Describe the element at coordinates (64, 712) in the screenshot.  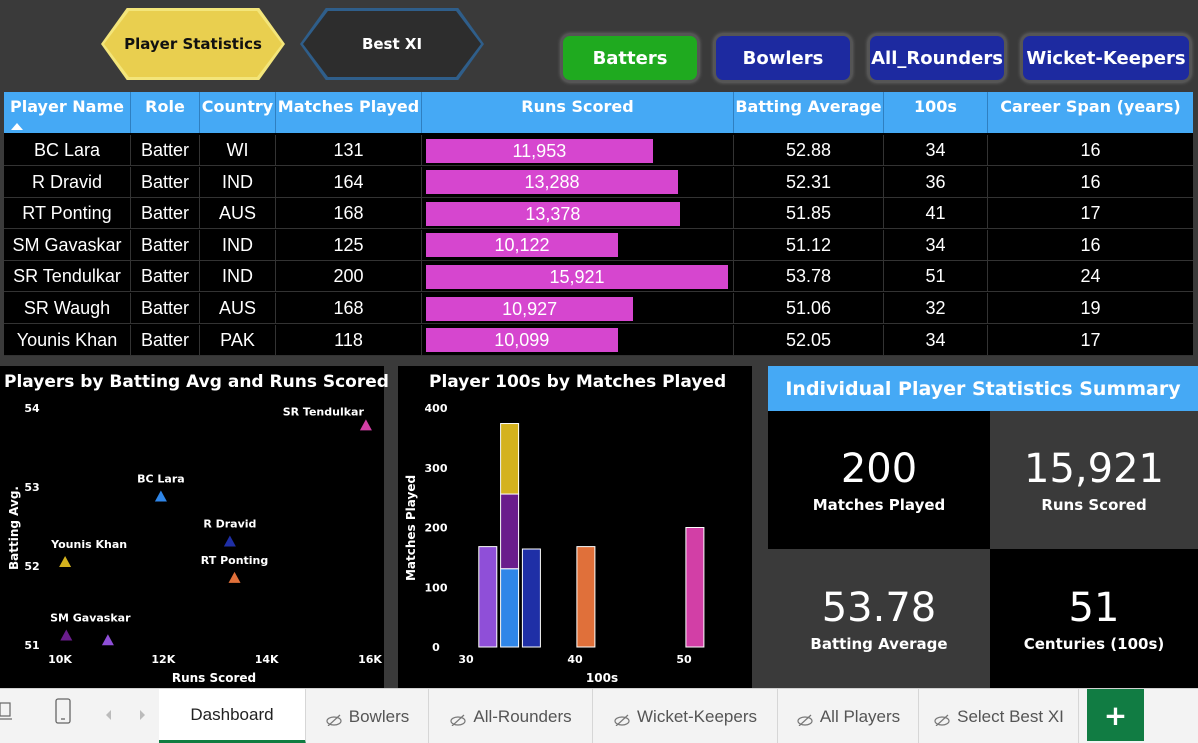
I see `mobile-view-icon` at that location.